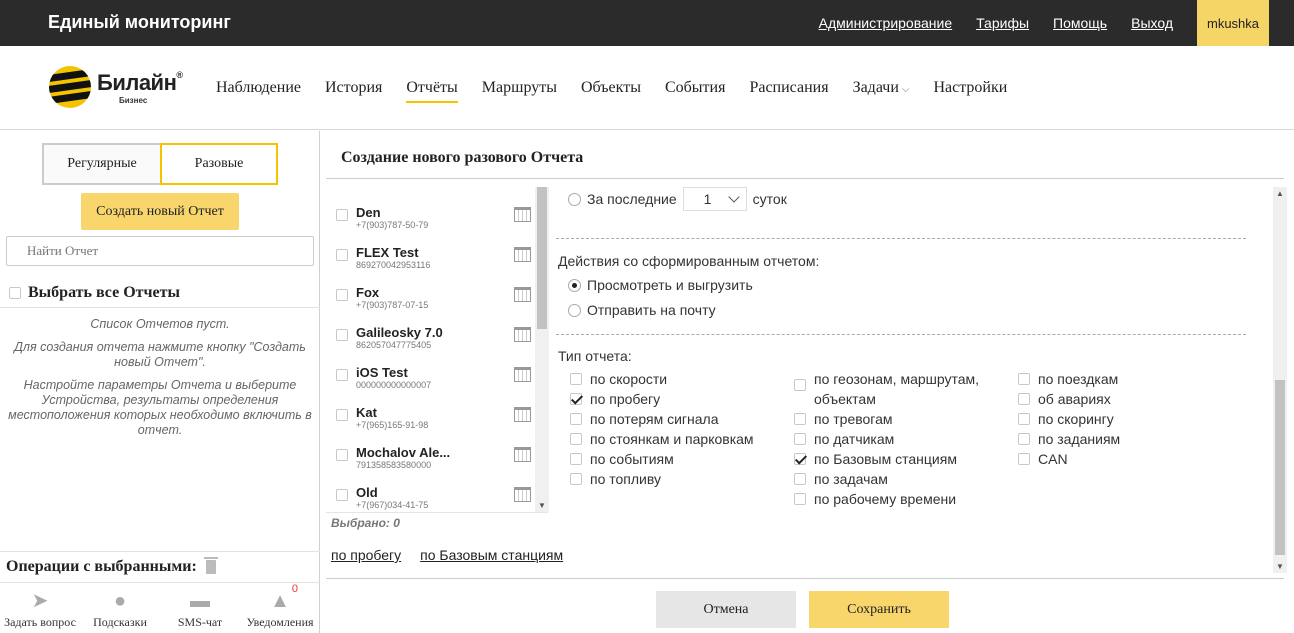  Describe the element at coordinates (622, 459) in the screenshot. I see `report-type-option: по событиям` at that location.